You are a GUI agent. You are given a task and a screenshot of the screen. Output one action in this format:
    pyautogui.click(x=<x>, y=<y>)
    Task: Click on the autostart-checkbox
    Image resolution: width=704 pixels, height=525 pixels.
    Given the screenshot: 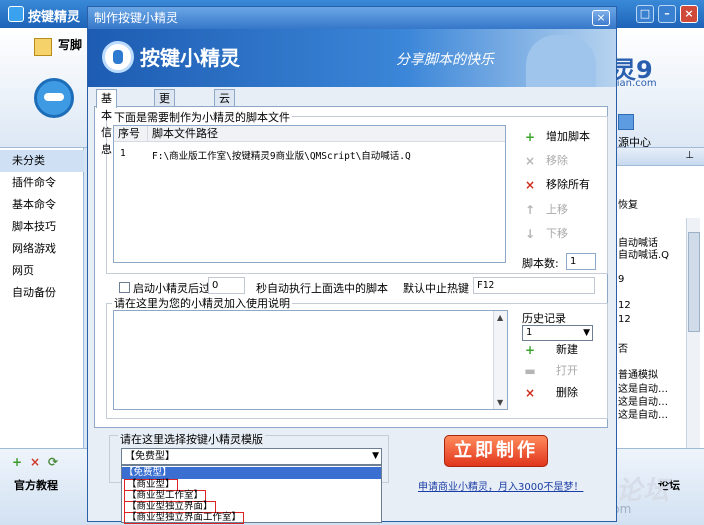 What is the action you would take?
    pyautogui.click(x=124, y=287)
    